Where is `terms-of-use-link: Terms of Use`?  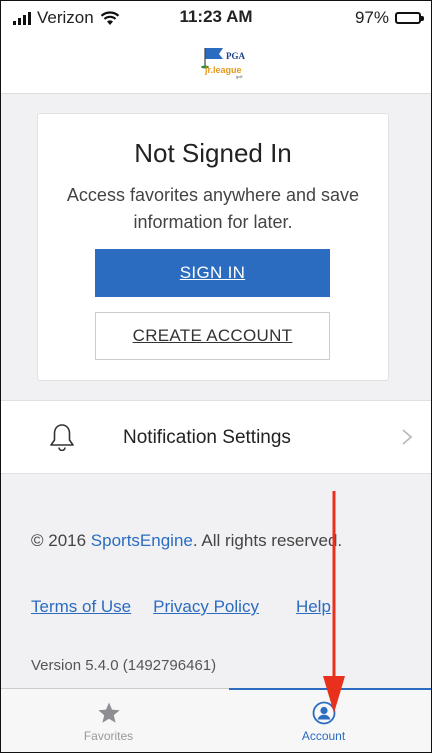 terms-of-use-link: Terms of Use is located at coordinates (81, 607).